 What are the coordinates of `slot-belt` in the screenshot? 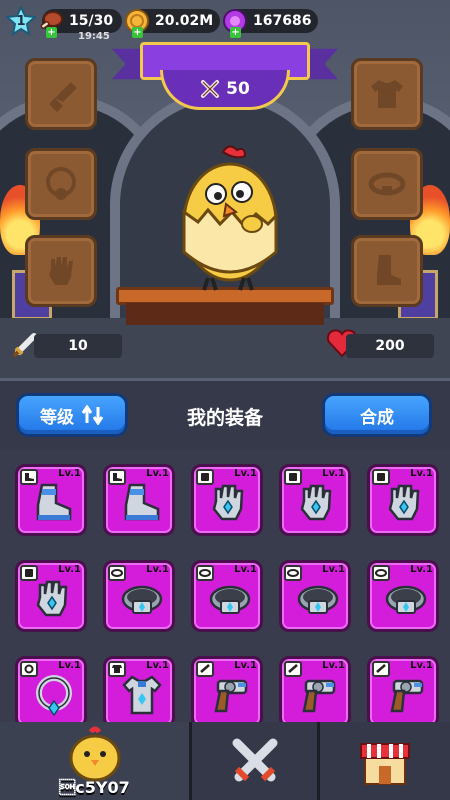 It's located at (387, 184).